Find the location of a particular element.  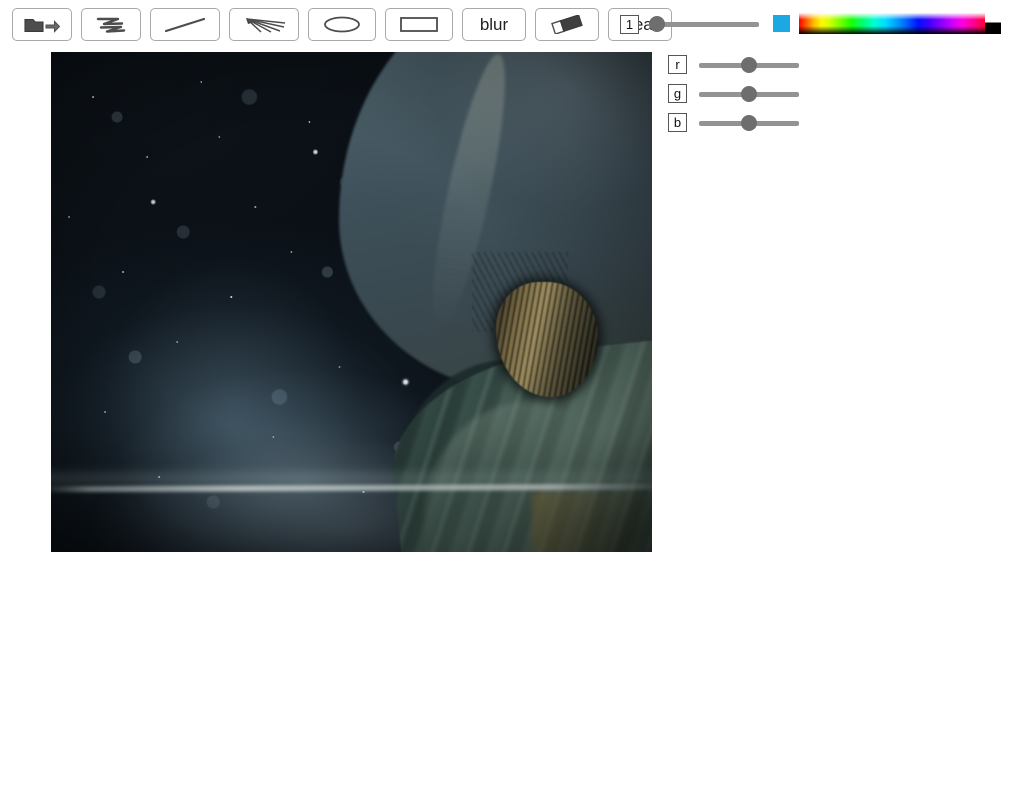

green-slider-thumb is located at coordinates (749, 93).